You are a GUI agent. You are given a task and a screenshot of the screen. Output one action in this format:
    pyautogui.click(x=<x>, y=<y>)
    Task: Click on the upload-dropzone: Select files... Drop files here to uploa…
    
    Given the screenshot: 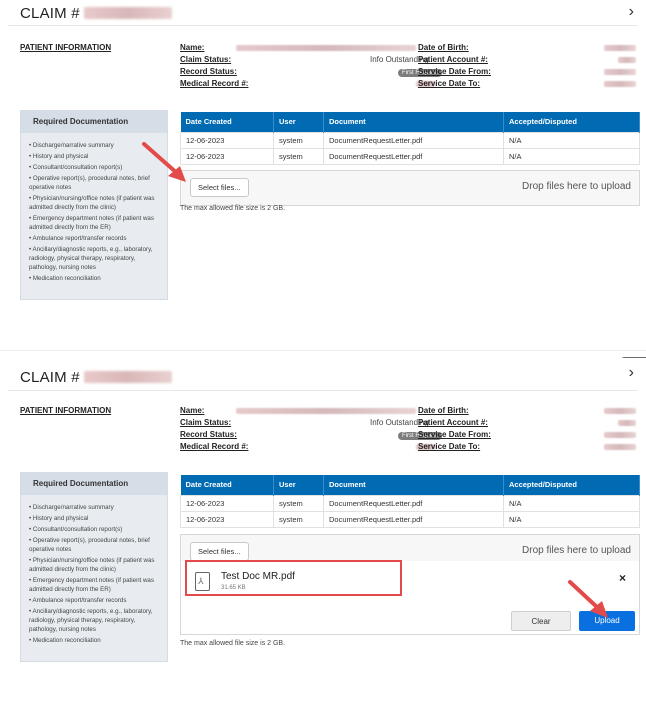 What is the action you would take?
    pyautogui.click(x=410, y=188)
    